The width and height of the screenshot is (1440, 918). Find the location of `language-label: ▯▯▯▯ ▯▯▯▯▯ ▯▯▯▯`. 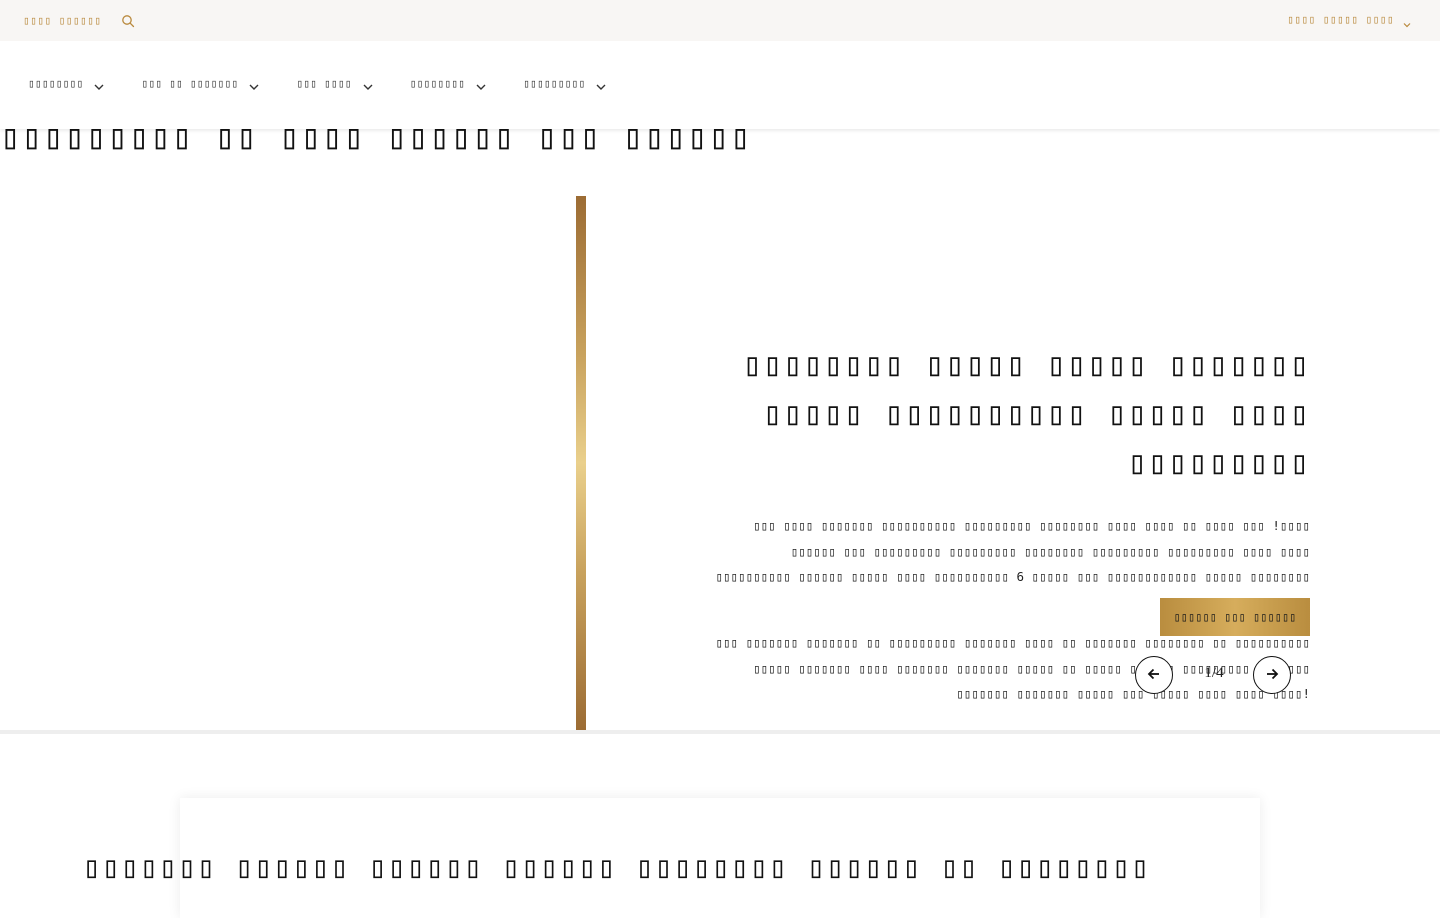

language-label: ▯▯▯▯ ▯▯▯▯▯ ▯▯▯▯ is located at coordinates (1340, 19).